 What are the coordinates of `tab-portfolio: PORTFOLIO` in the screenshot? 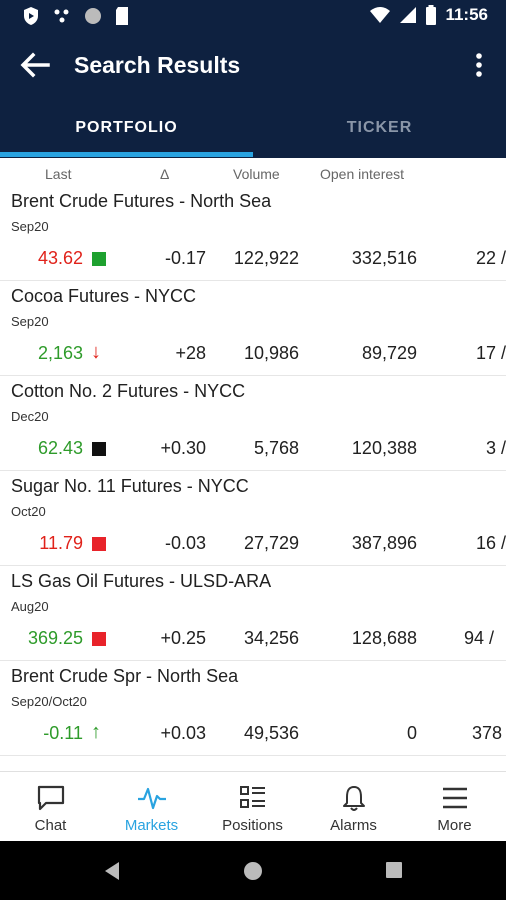 It's located at (126, 128).